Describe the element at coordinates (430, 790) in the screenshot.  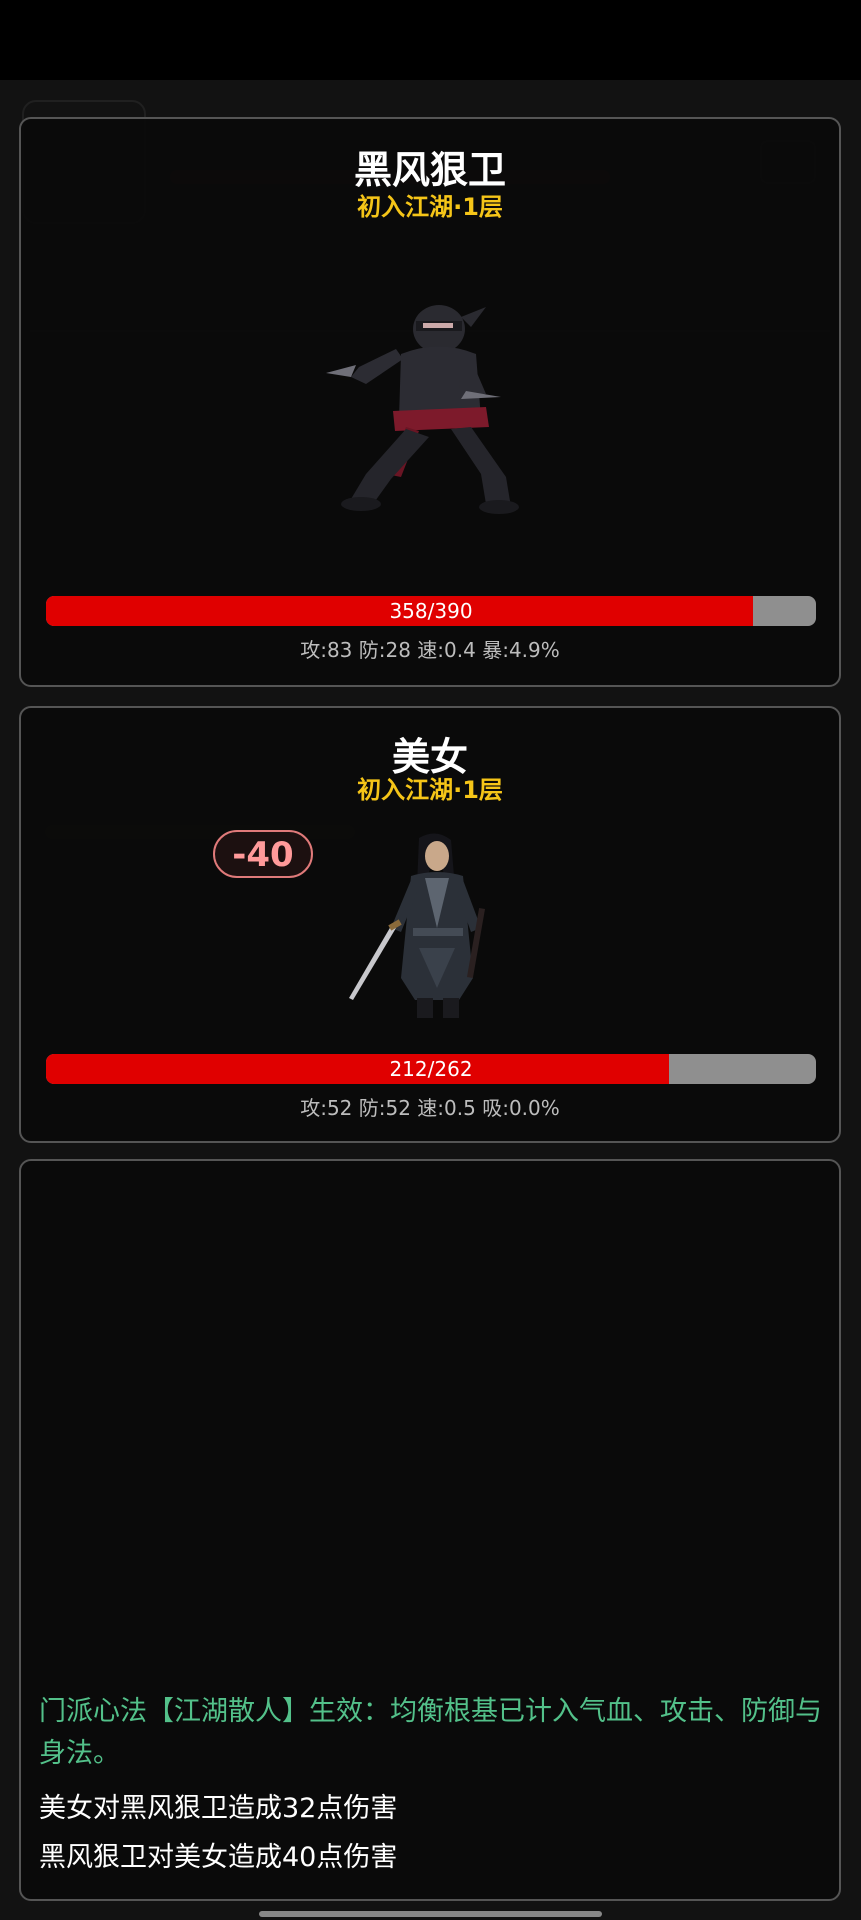
I see `player-realm: 初入江湖·1层` at that location.